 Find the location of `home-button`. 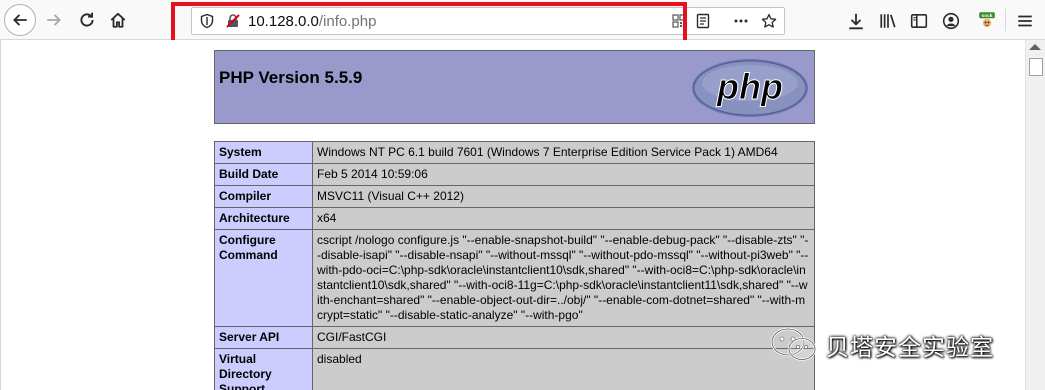

home-button is located at coordinates (118, 20).